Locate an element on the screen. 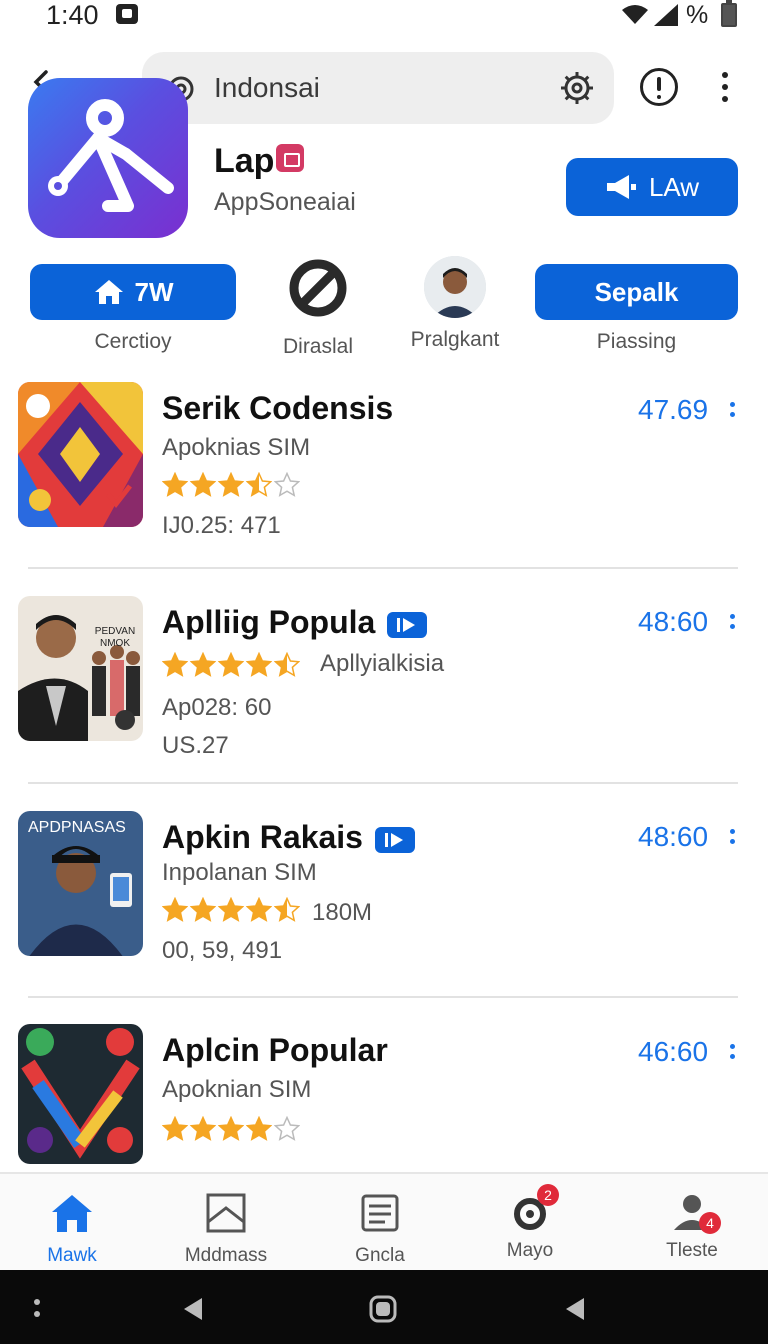 Image resolution: width=768 pixels, height=1344 pixels. battery-icon is located at coordinates (729, 13).